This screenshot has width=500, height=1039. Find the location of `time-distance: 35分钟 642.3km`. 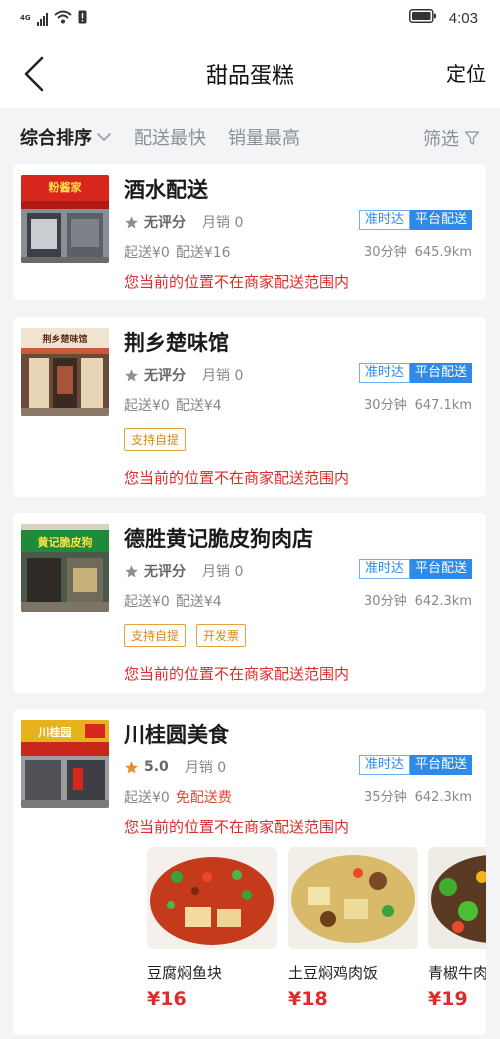

time-distance: 35分钟 642.3km is located at coordinates (418, 795).